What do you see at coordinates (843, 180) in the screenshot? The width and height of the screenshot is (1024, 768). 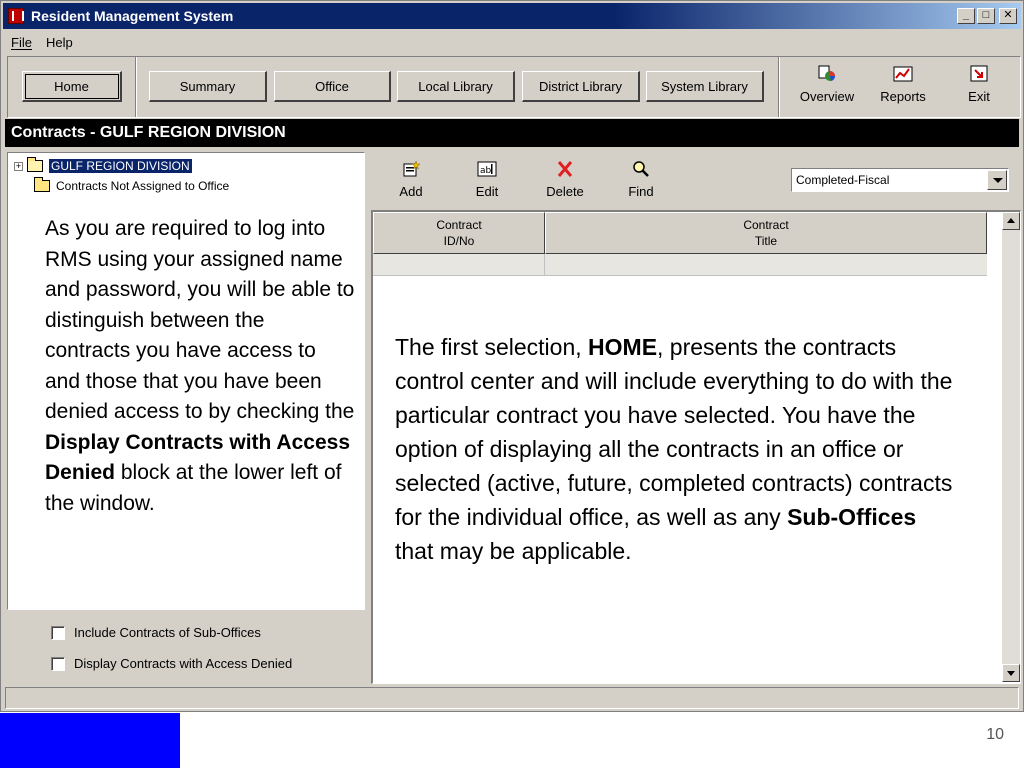 I see `filter-value: Completed-Fiscal` at bounding box center [843, 180].